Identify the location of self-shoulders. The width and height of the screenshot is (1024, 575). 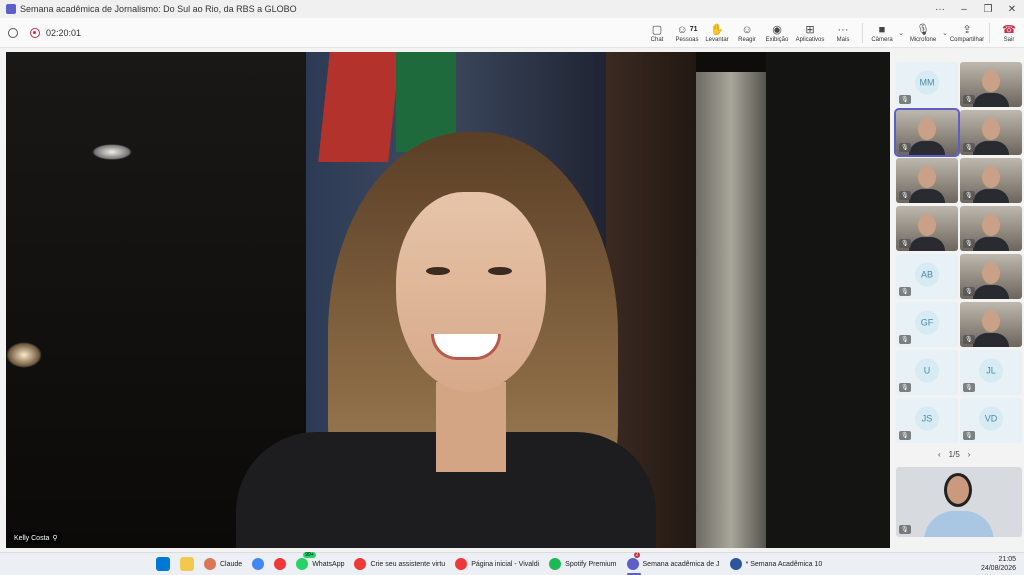
(959, 524).